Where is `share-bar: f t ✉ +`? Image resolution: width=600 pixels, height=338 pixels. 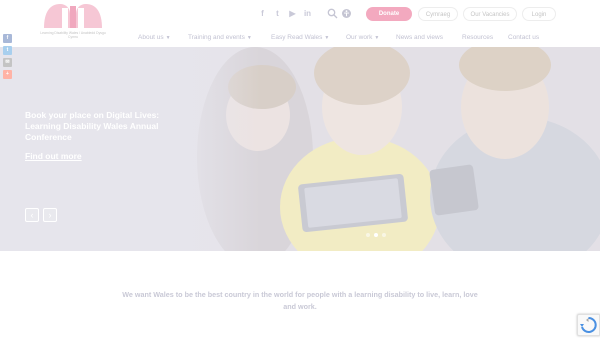 share-bar: f t ✉ + is located at coordinates (8, 58).